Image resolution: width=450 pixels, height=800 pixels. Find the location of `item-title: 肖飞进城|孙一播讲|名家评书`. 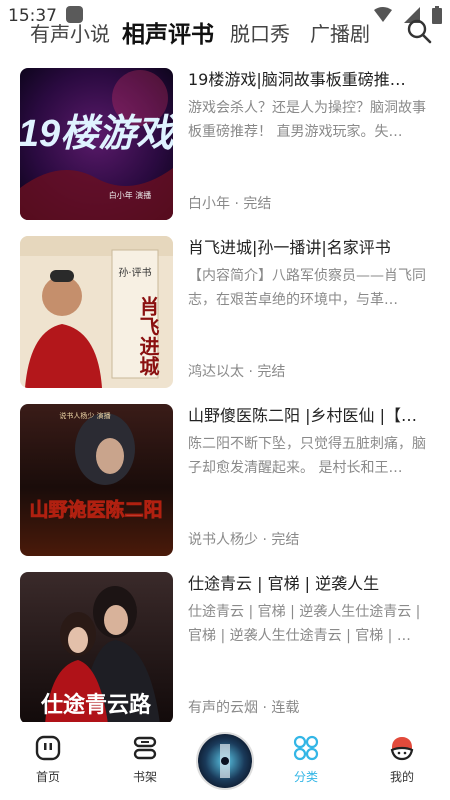

item-title: 肖飞进城|孙一播讲|名家评书 is located at coordinates (289, 247).